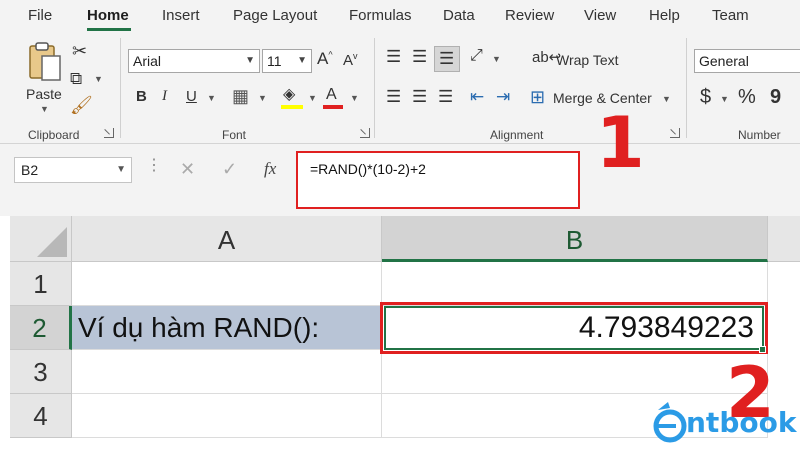 The width and height of the screenshot is (800, 450). I want to click on cell-b1, so click(575, 284).